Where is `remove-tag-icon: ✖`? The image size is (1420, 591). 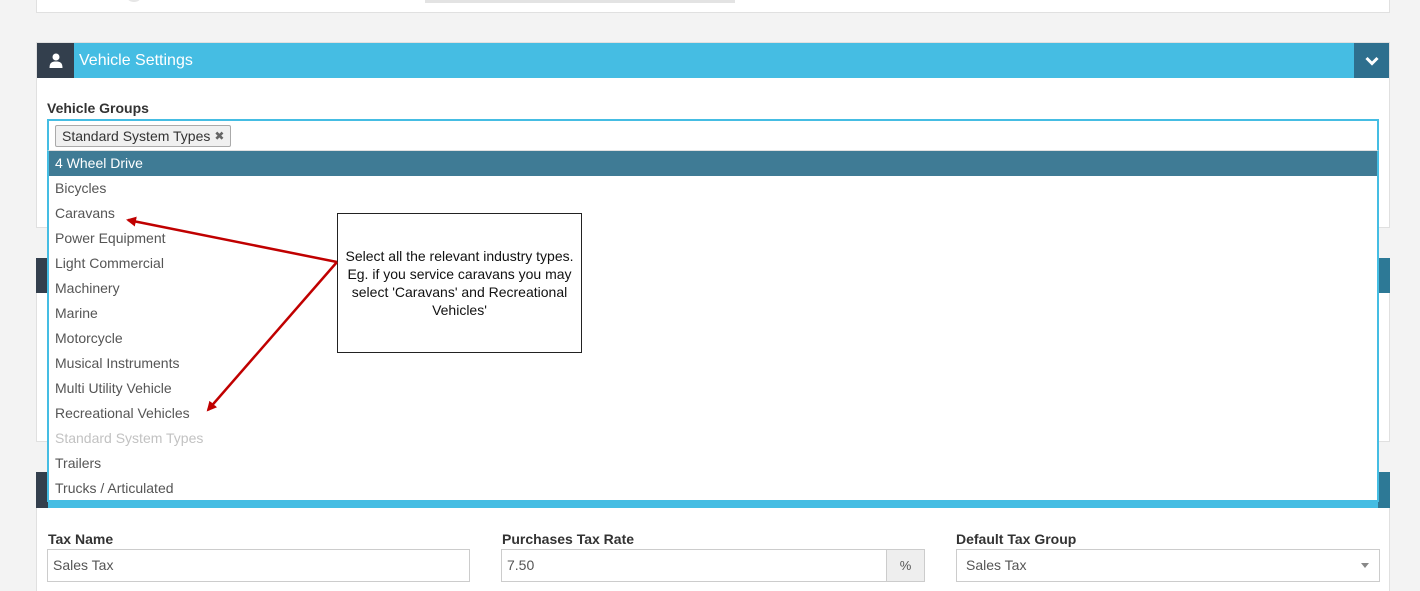 remove-tag-icon: ✖ is located at coordinates (219, 136).